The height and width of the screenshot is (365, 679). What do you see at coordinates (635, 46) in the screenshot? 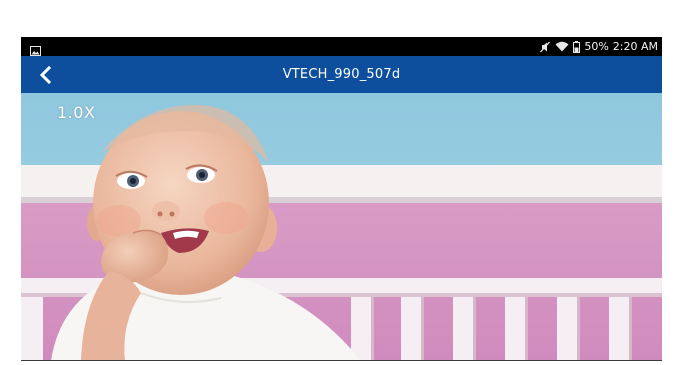
I see `clock: 2:20 AM` at bounding box center [635, 46].